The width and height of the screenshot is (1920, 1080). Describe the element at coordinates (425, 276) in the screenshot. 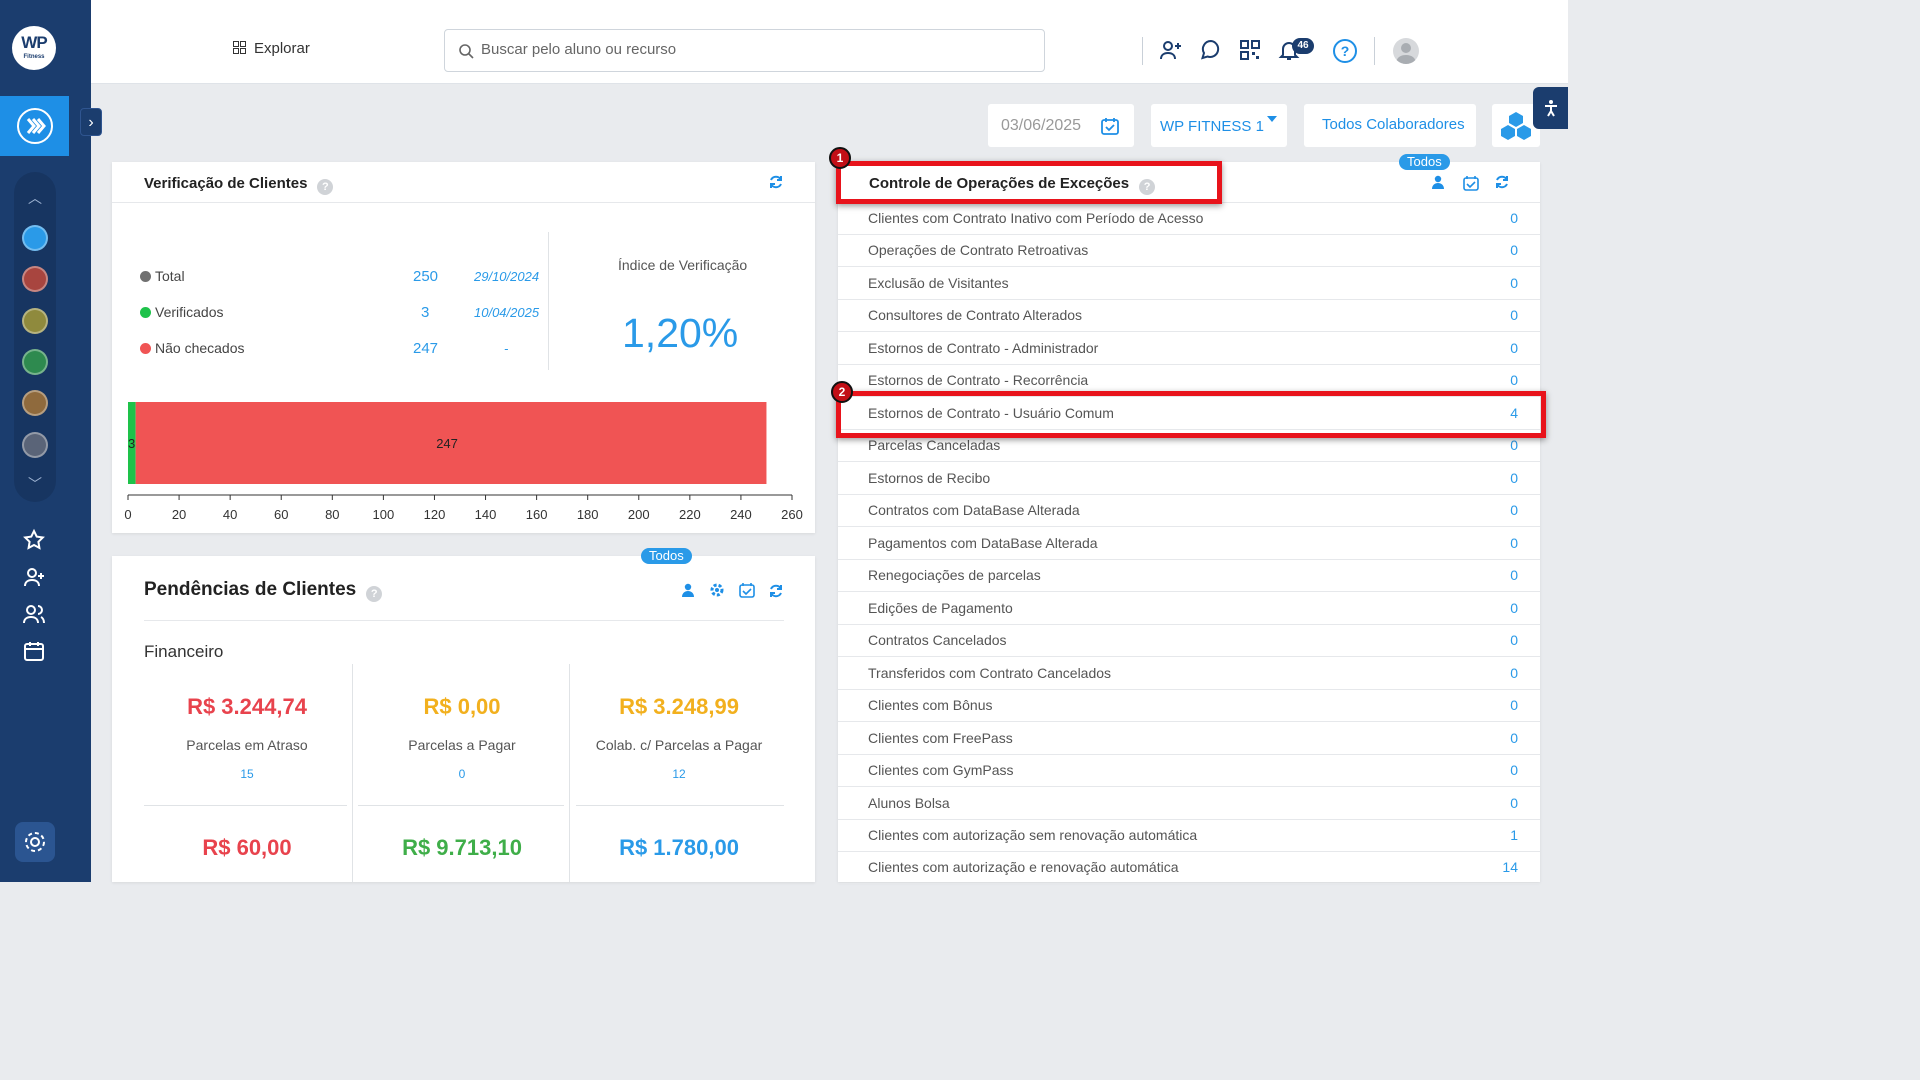

I see `total-count: 250` at that location.